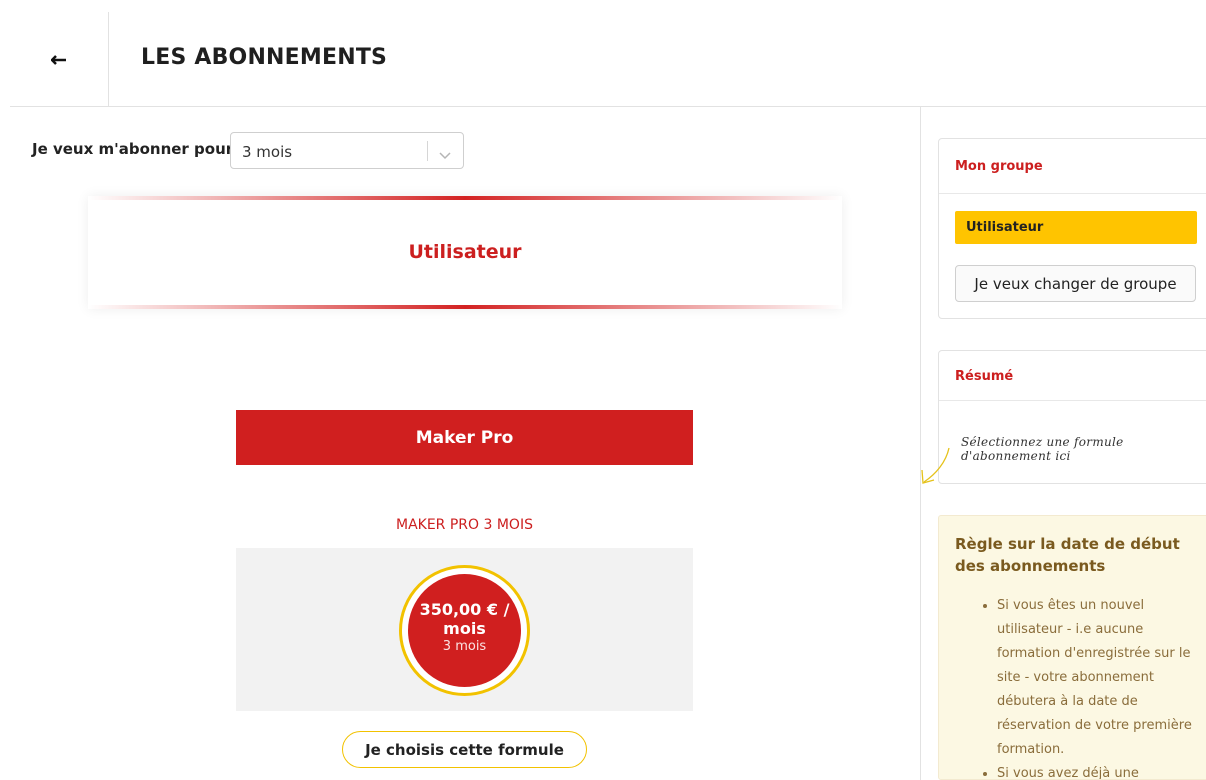 This screenshot has width=1206, height=780. Describe the element at coordinates (445, 154) in the screenshot. I see `chevron-down-icon` at that location.